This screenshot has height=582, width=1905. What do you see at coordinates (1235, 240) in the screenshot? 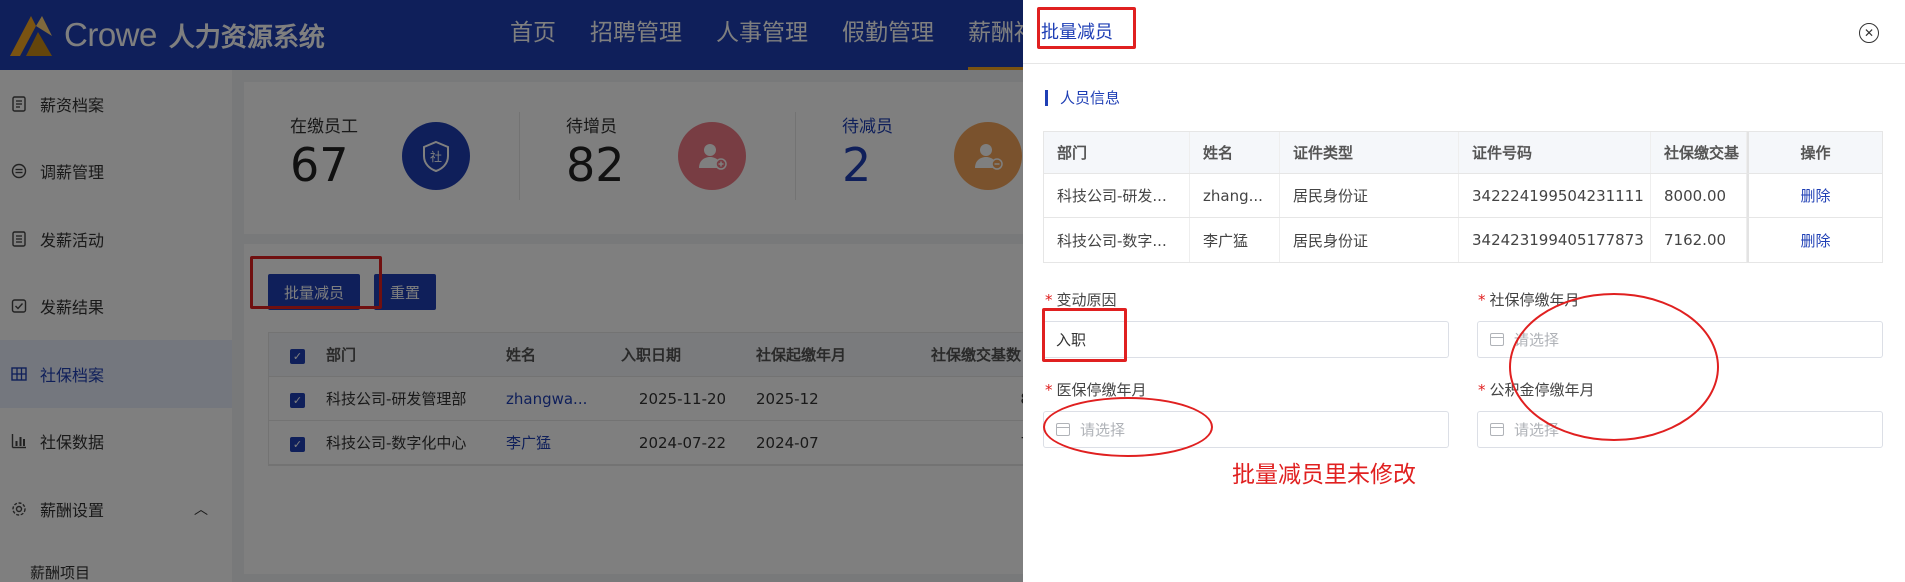
I see `cell-name: 李广猛` at bounding box center [1235, 240].